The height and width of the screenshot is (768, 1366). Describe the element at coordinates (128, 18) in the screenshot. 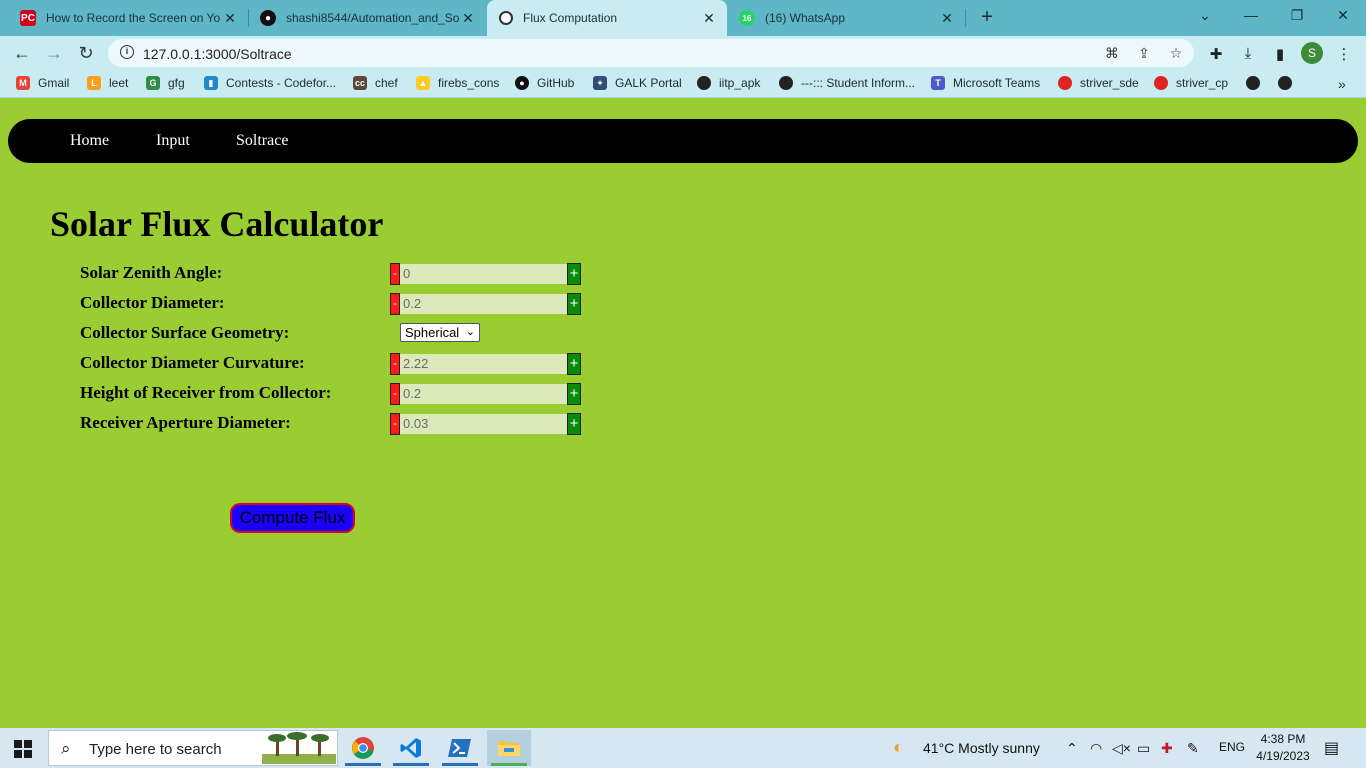

I see `tab-pcmag: PC How to Record the Screen on Yo ✕` at that location.